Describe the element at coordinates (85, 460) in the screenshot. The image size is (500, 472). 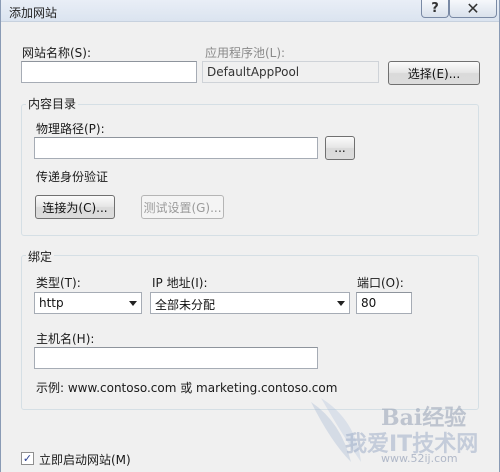
I see `start-immediately-label: 立即启动网站(M)` at that location.